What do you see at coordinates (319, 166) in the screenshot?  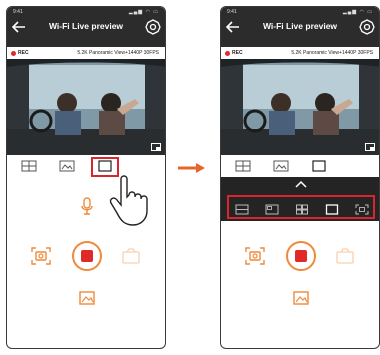 I see `single-view-icon` at bounding box center [319, 166].